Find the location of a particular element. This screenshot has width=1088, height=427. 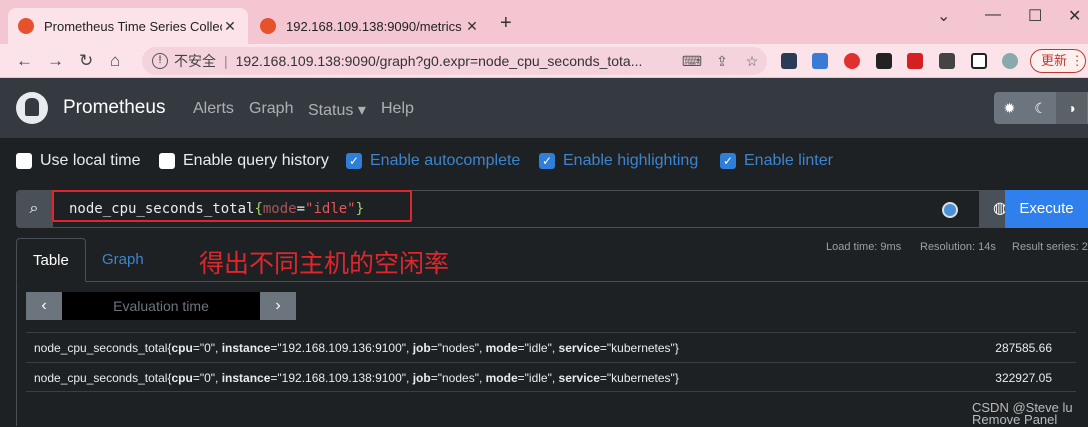

chevron-down-icon: ⌄ is located at coordinates (943, 16).